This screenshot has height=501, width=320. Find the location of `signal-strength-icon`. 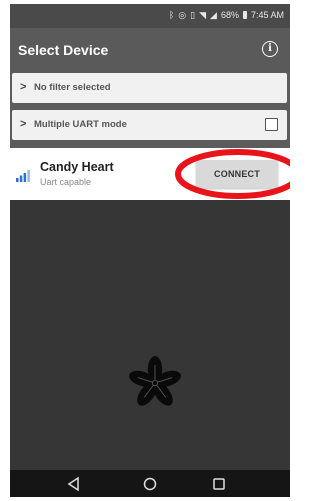

signal-strength-icon is located at coordinates (23, 176).